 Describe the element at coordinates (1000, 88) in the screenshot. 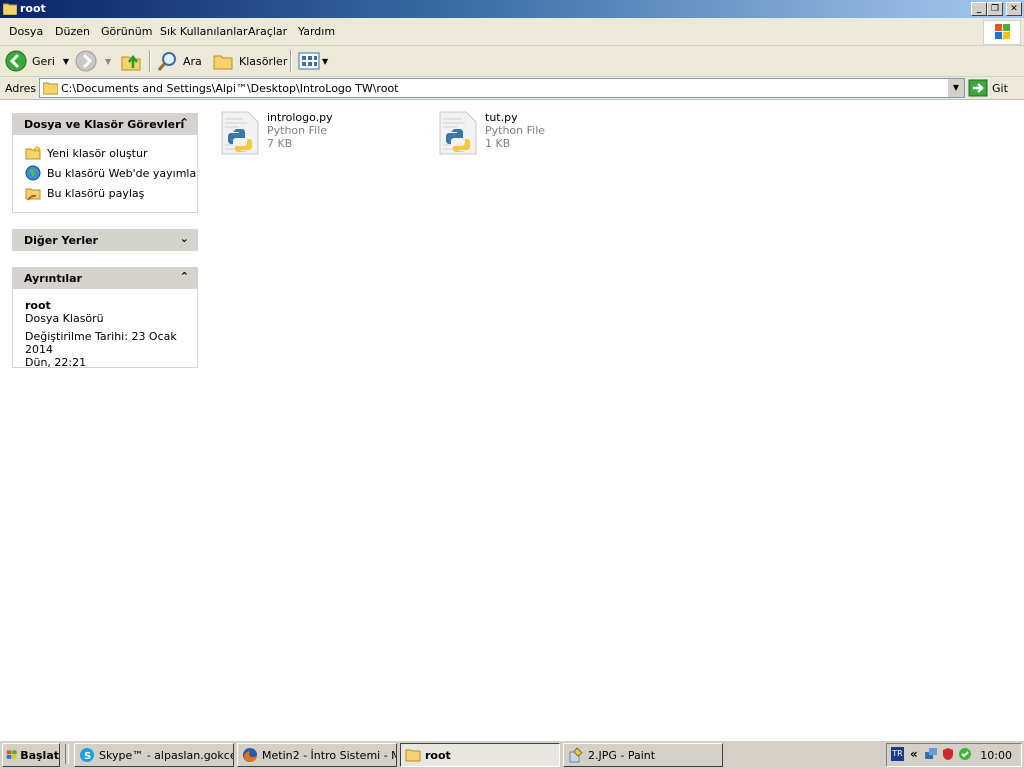

I see `go-label: Git` at that location.